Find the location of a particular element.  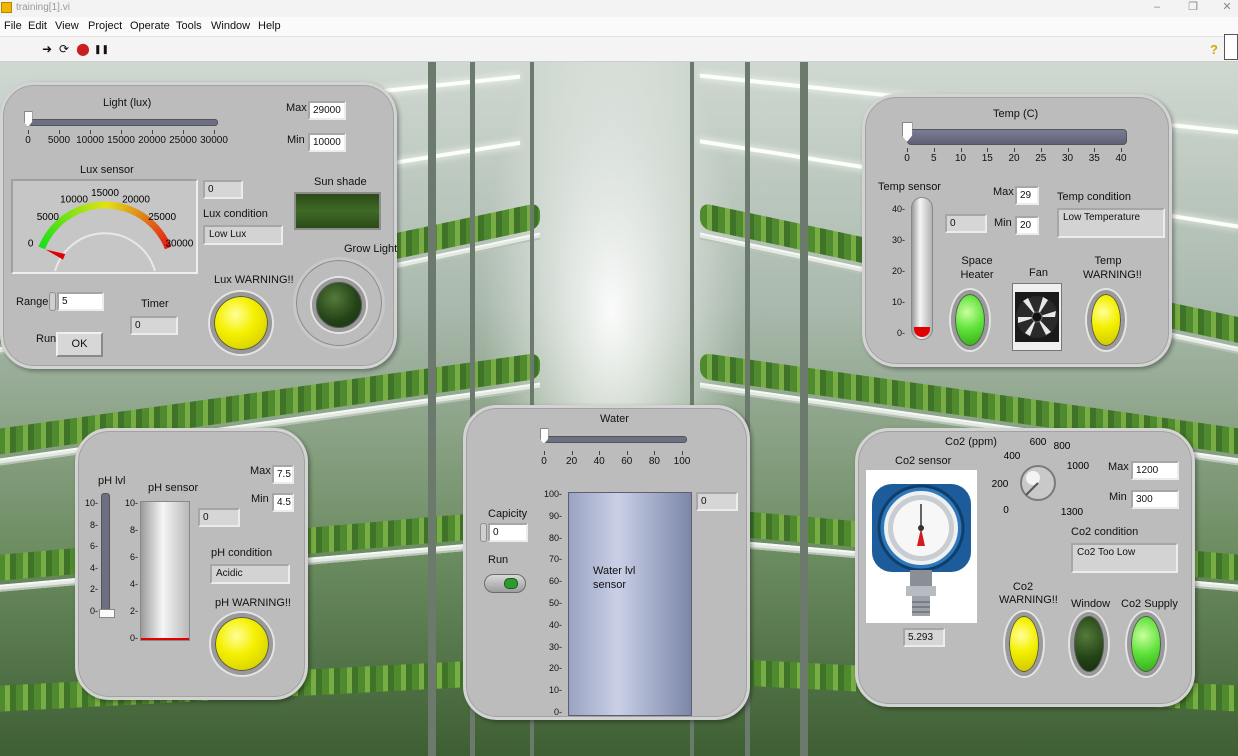

ph-max-input: 7.5 is located at coordinates (283, 474).